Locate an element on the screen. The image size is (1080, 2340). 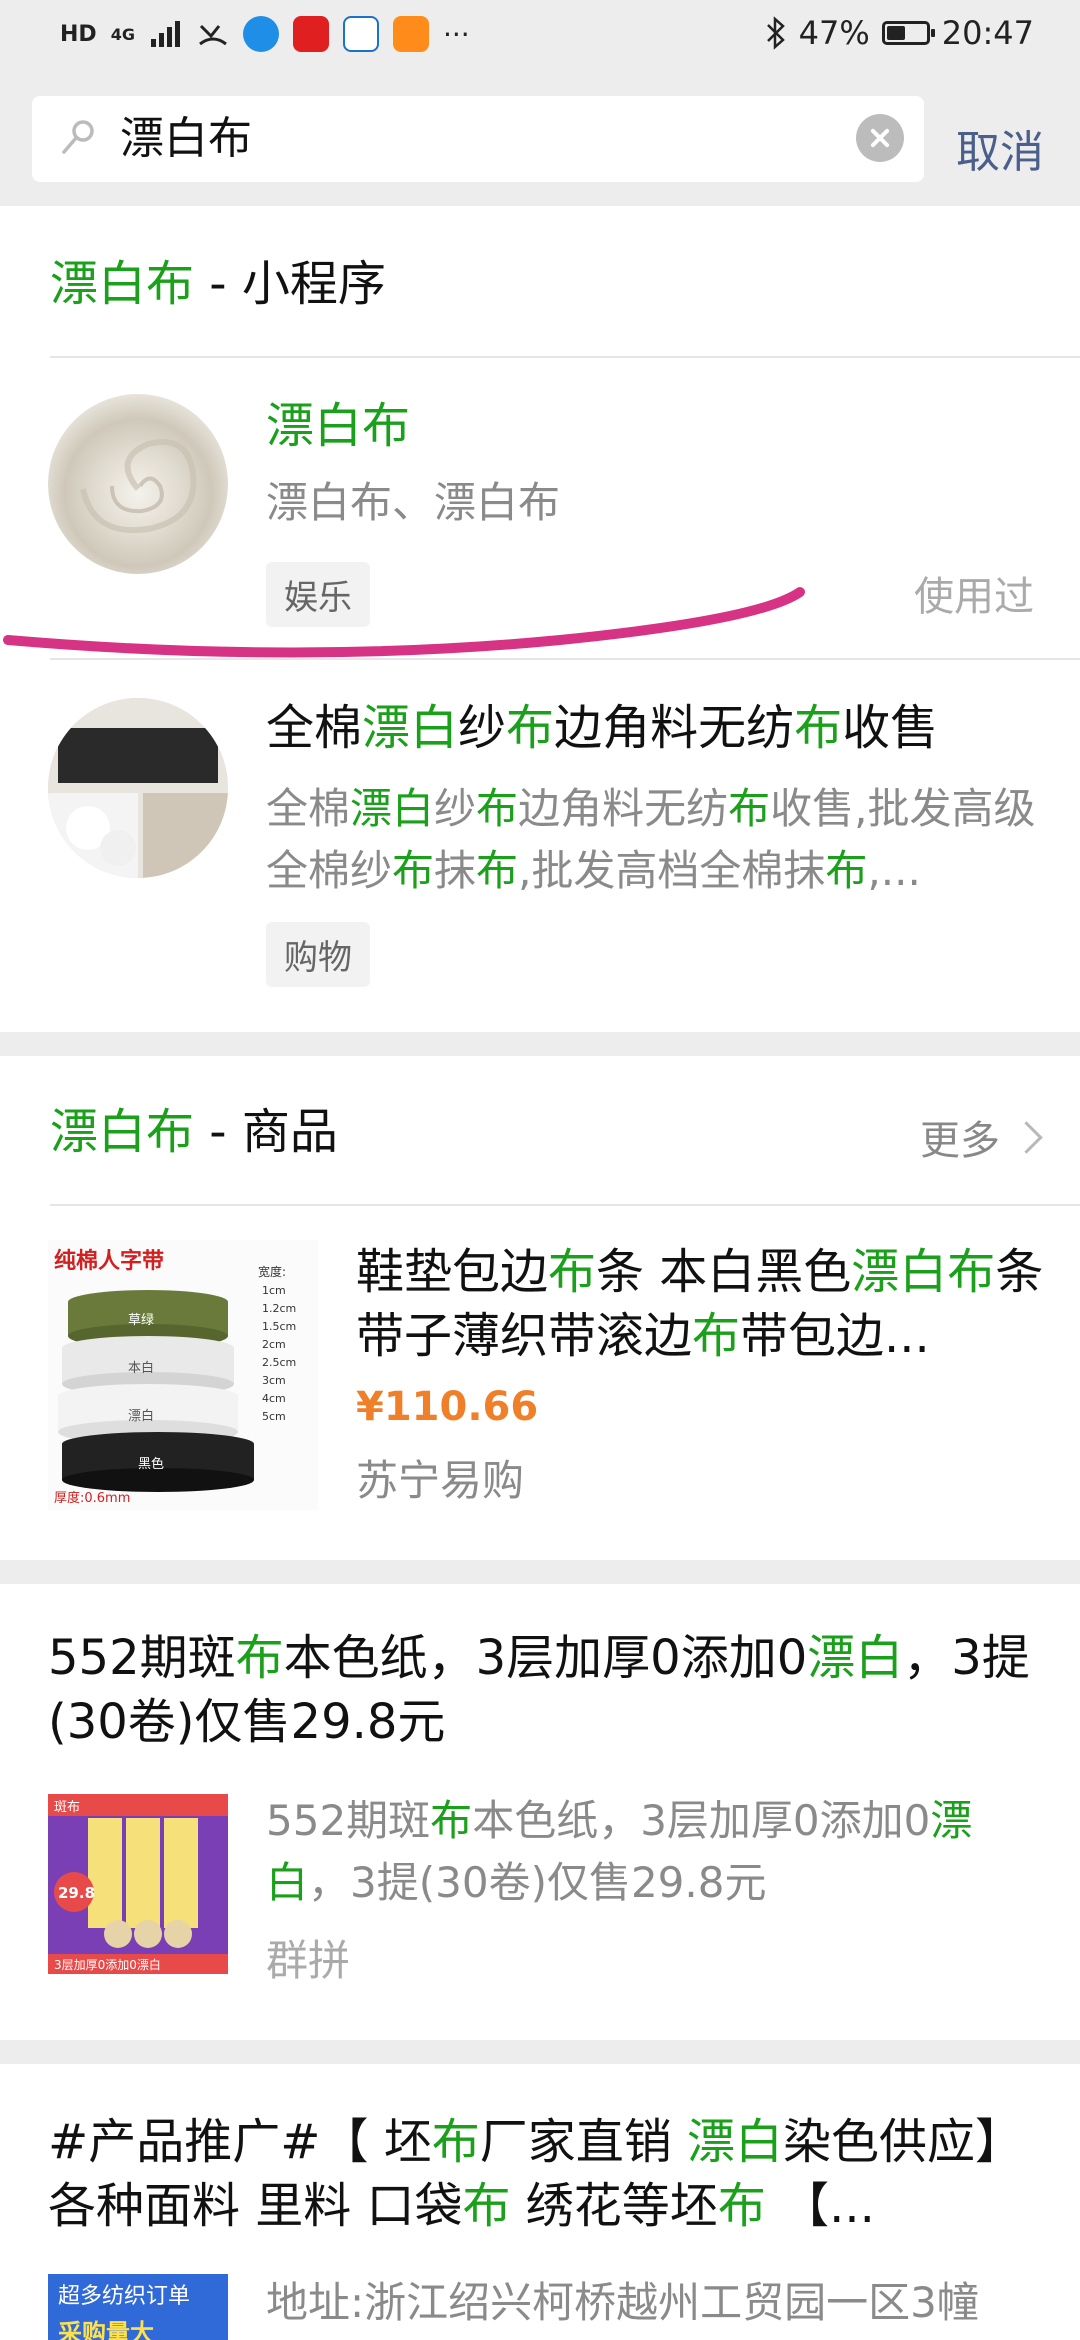
thumb-label: 纯棉人字带 is located at coordinates (109, 1261).